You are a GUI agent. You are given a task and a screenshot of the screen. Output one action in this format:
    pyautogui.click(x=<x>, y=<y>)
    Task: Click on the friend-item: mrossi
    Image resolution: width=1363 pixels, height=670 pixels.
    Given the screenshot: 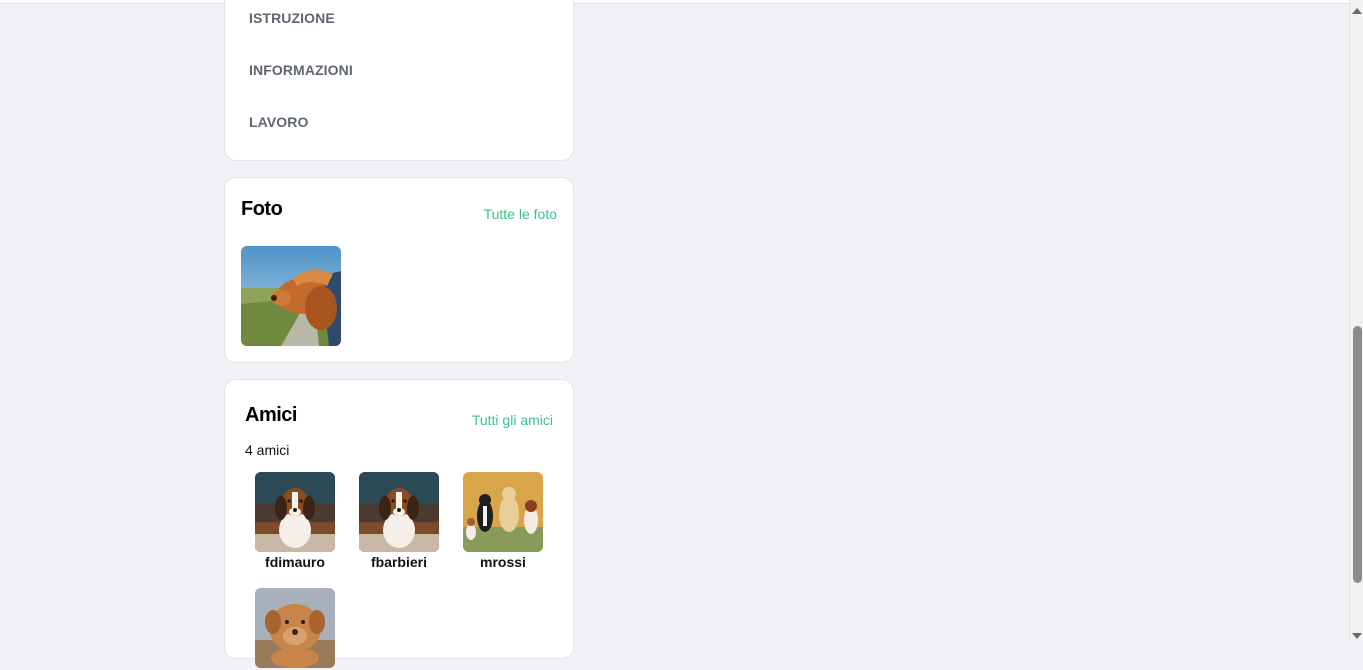 What is the action you would take?
    pyautogui.click(x=503, y=521)
    